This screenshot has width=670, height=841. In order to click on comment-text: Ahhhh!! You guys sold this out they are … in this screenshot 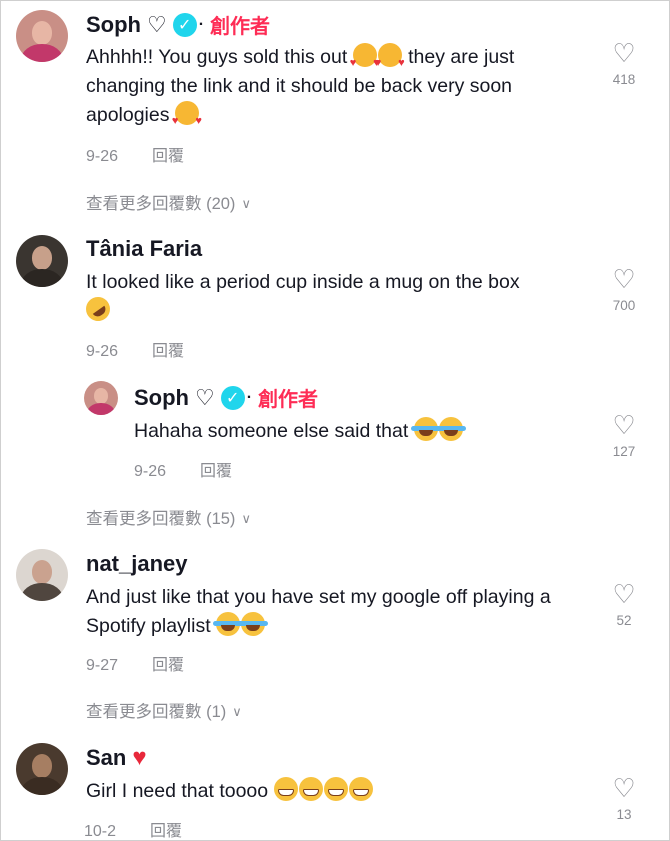, I will do `click(336, 89)`.